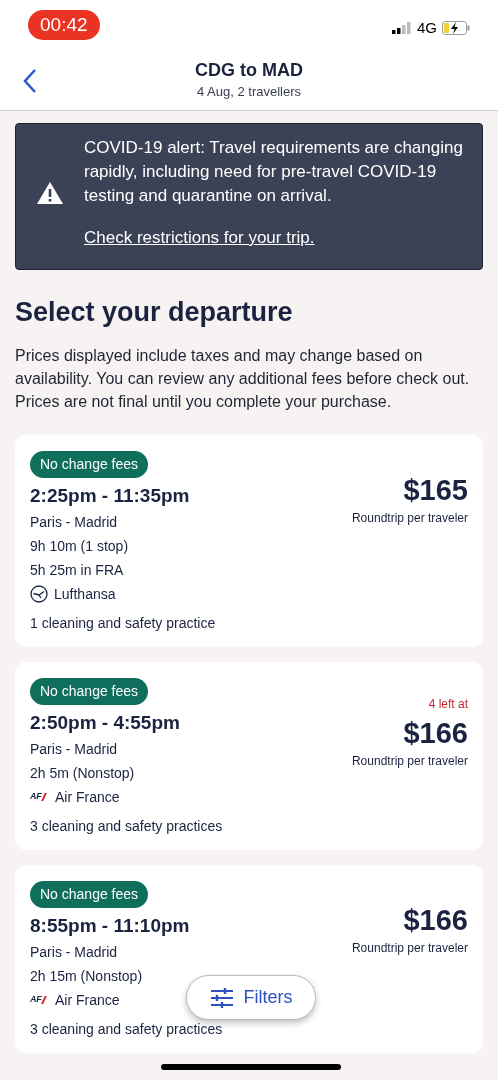  What do you see at coordinates (64, 25) in the screenshot?
I see `clock-pill: 00:42` at bounding box center [64, 25].